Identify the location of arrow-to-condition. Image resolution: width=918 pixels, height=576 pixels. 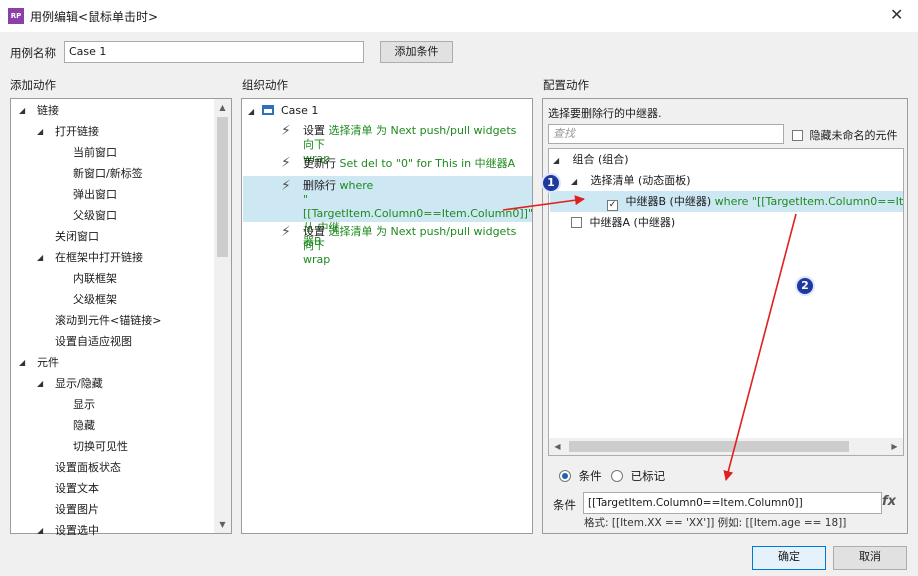
(760, 347).